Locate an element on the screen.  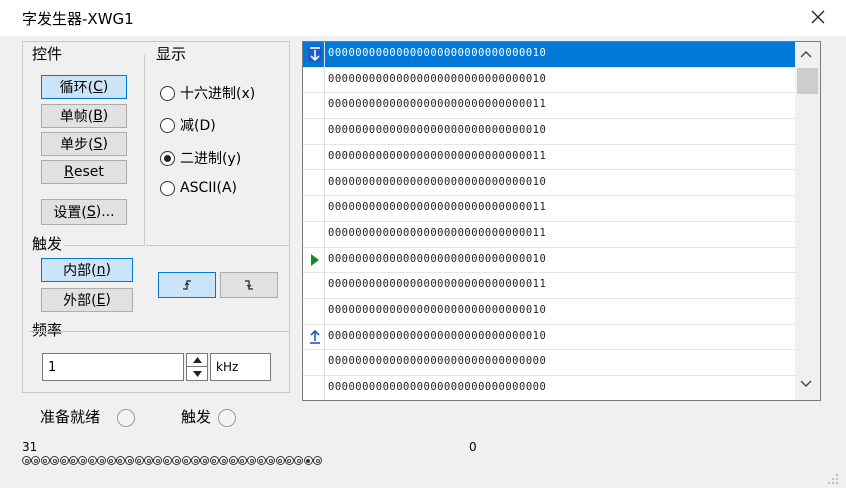
chevron-down-icon is located at coordinates (806, 383).